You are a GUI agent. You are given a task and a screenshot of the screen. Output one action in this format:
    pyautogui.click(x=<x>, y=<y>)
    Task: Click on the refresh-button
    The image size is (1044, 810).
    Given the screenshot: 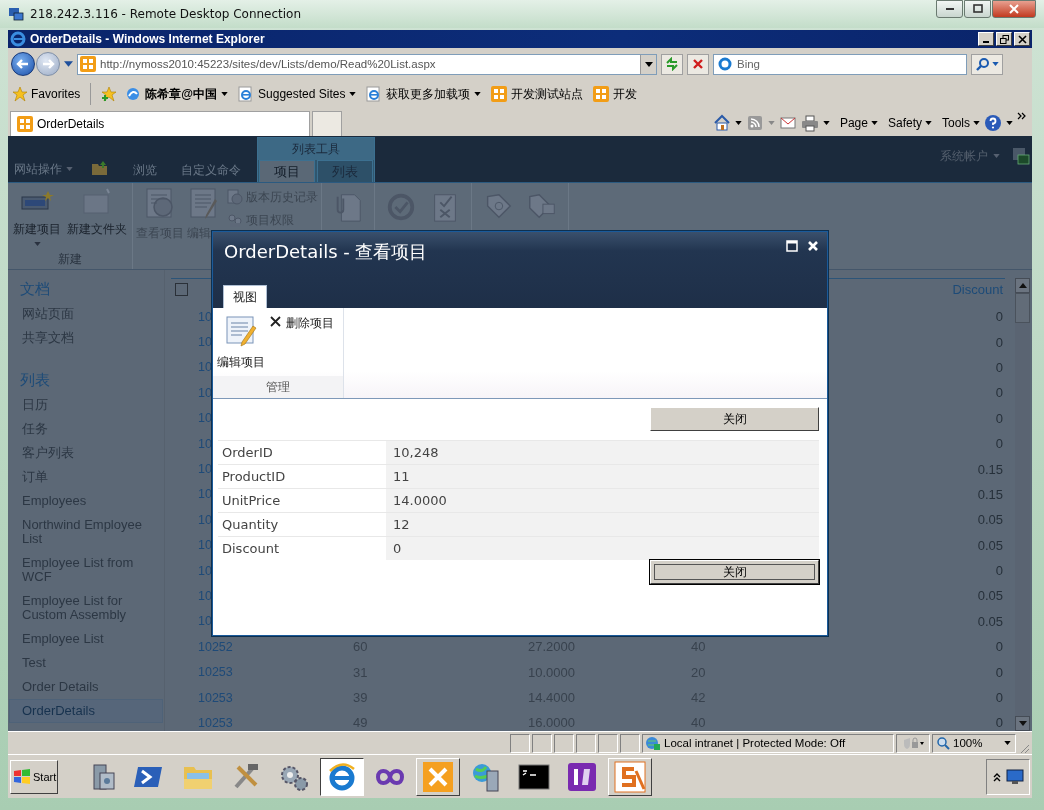 What is the action you would take?
    pyautogui.click(x=672, y=64)
    